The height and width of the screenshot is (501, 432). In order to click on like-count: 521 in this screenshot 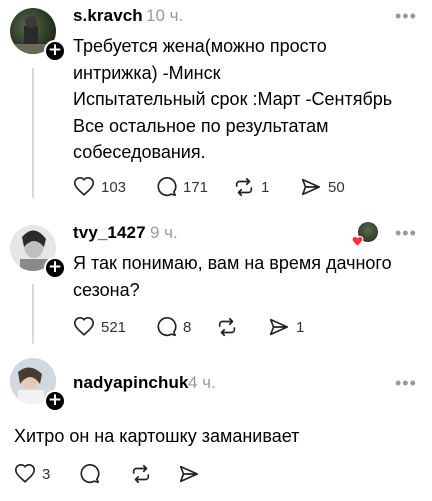, I will do `click(114, 327)`.